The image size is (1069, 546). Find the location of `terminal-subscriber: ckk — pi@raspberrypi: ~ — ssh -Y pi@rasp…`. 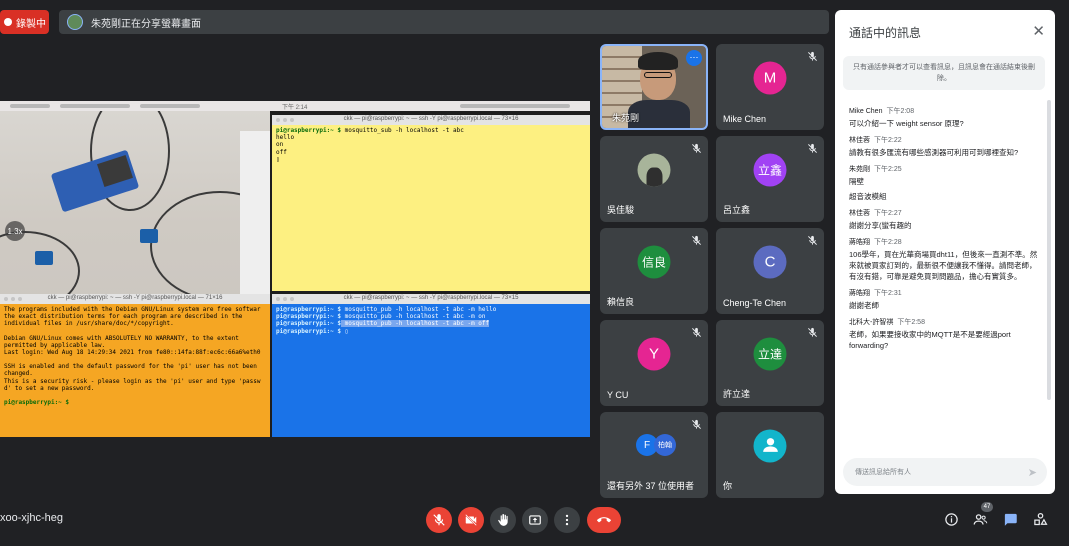

terminal-subscriber: ckk — pi@raspberrypi: ~ — ssh -Y pi@rasp… is located at coordinates (431, 203).